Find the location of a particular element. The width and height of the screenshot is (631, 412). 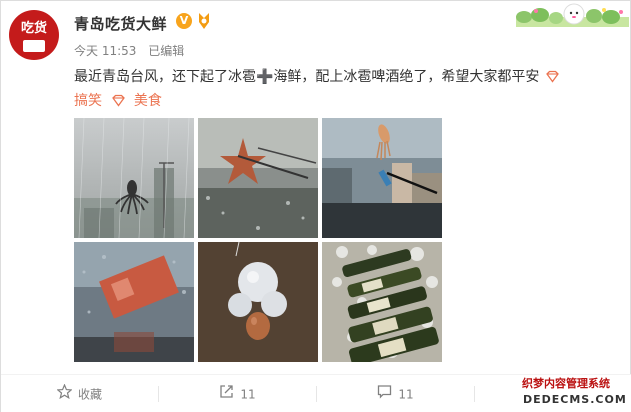

decorative-banner-image is located at coordinates (572, 15).